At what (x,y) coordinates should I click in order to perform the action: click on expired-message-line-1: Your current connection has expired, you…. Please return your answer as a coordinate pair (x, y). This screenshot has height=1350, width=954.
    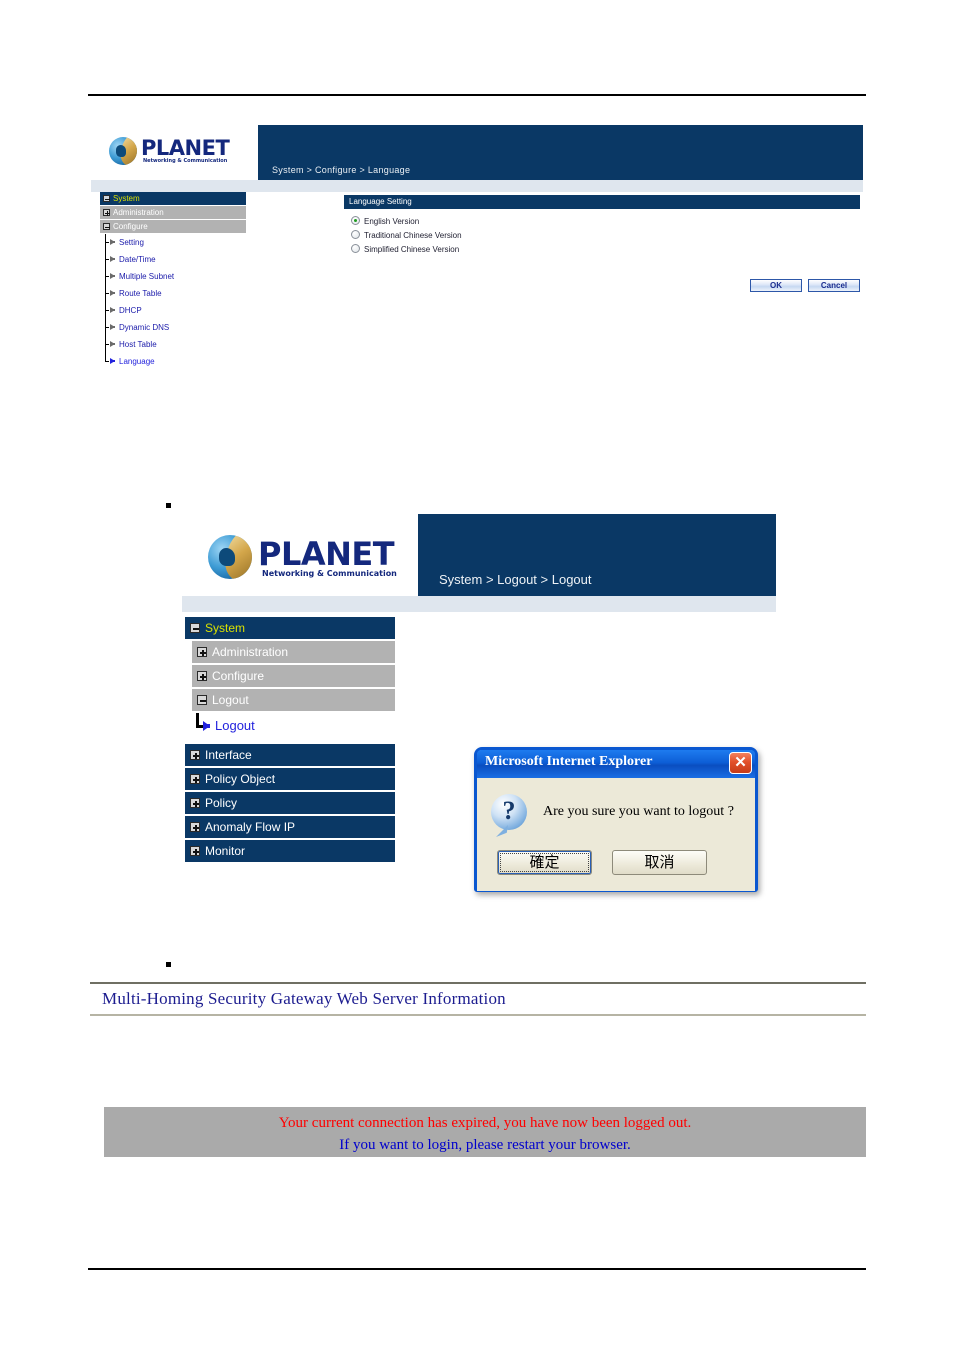
    Looking at the image, I should click on (485, 1123).